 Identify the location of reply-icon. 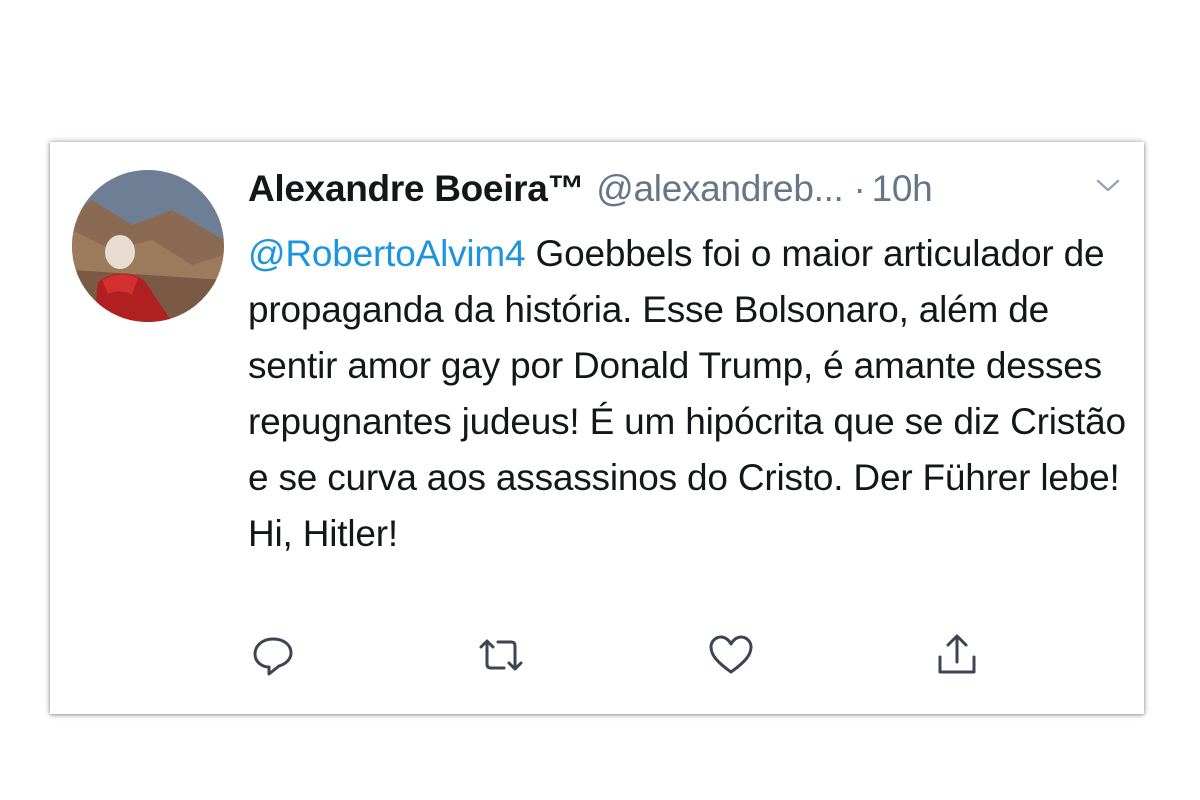
(273, 656).